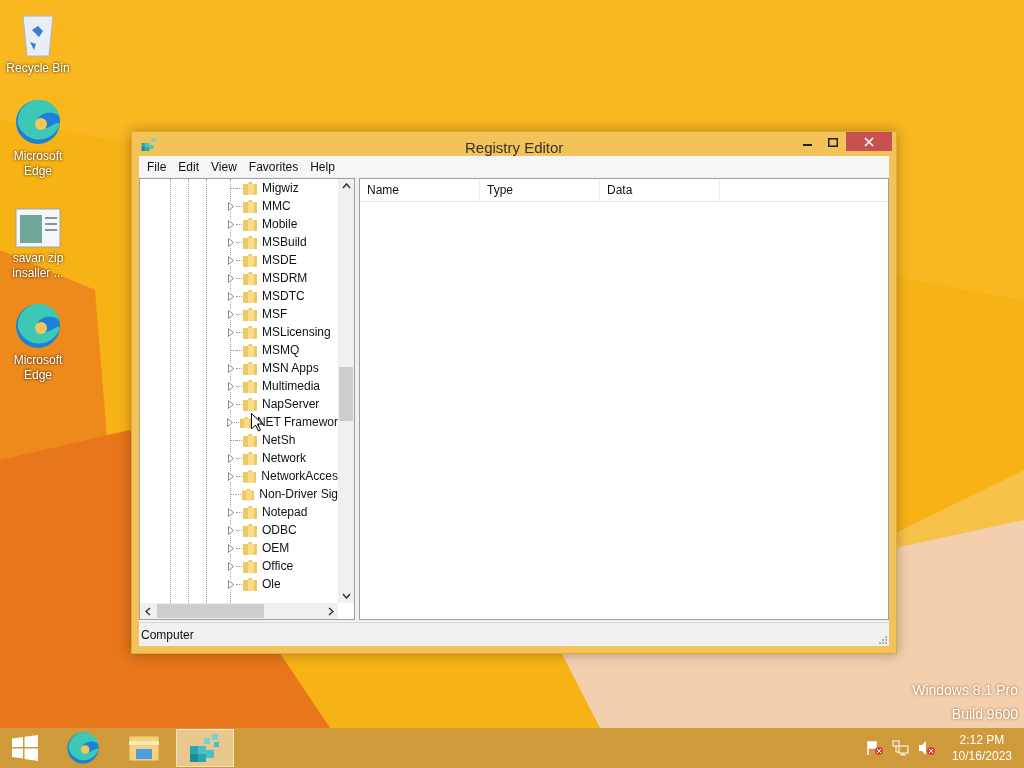  I want to click on taskbar-button, so click(205, 748).